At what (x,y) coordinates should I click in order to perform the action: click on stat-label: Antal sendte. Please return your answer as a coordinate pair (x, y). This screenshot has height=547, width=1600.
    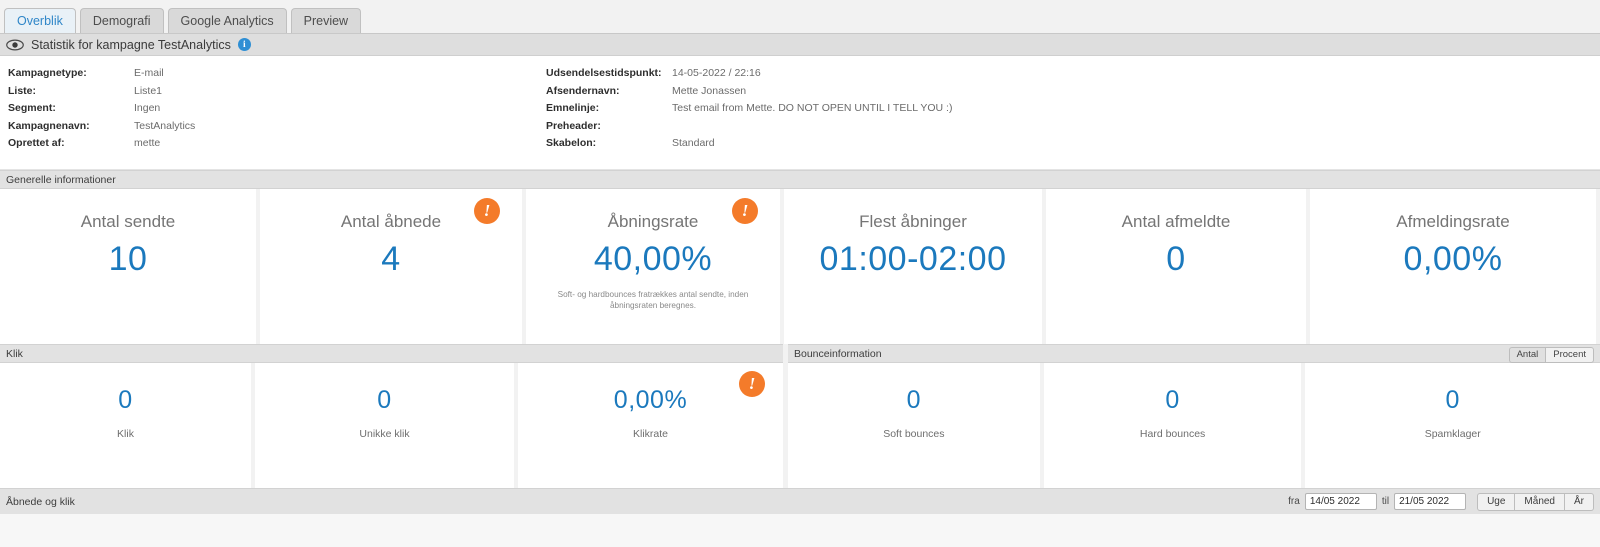
    Looking at the image, I should click on (128, 221).